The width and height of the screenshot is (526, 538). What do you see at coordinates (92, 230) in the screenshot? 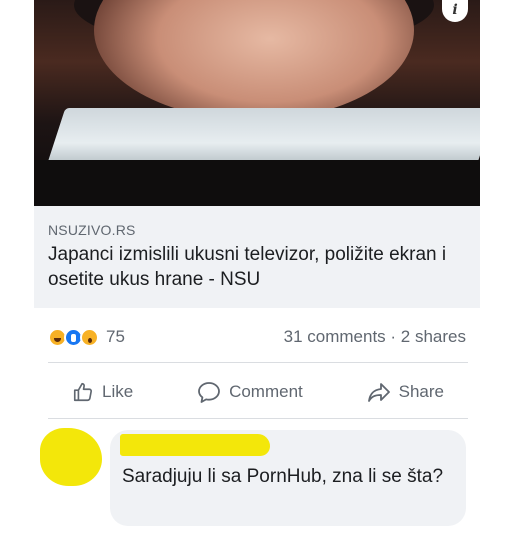
I see `link-source: NSUZIVO.RS` at bounding box center [92, 230].